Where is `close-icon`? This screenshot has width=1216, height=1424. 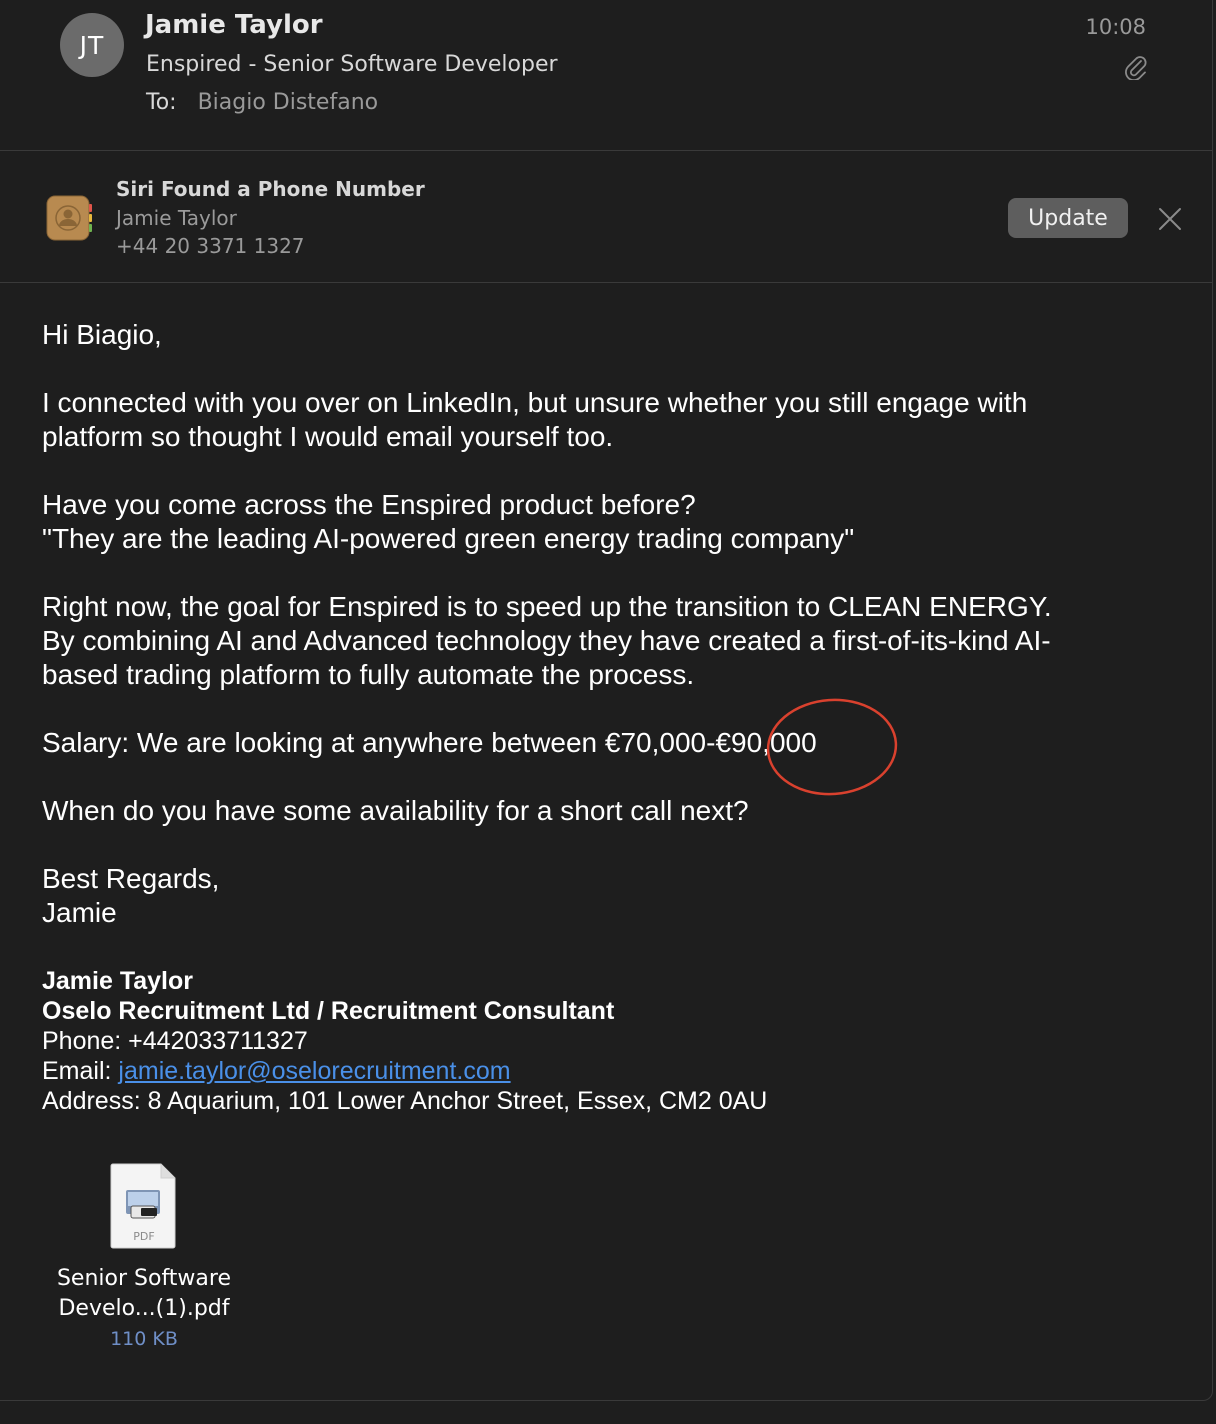 close-icon is located at coordinates (1170, 219).